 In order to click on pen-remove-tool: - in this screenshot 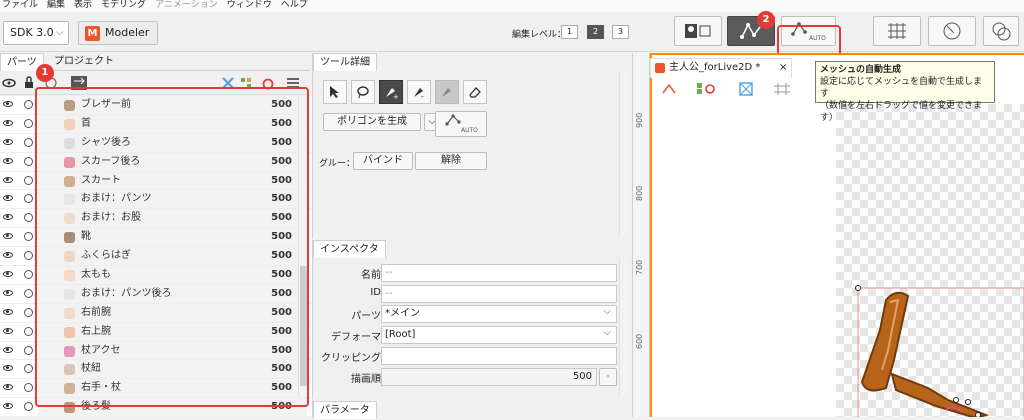, I will do `click(419, 92)`.